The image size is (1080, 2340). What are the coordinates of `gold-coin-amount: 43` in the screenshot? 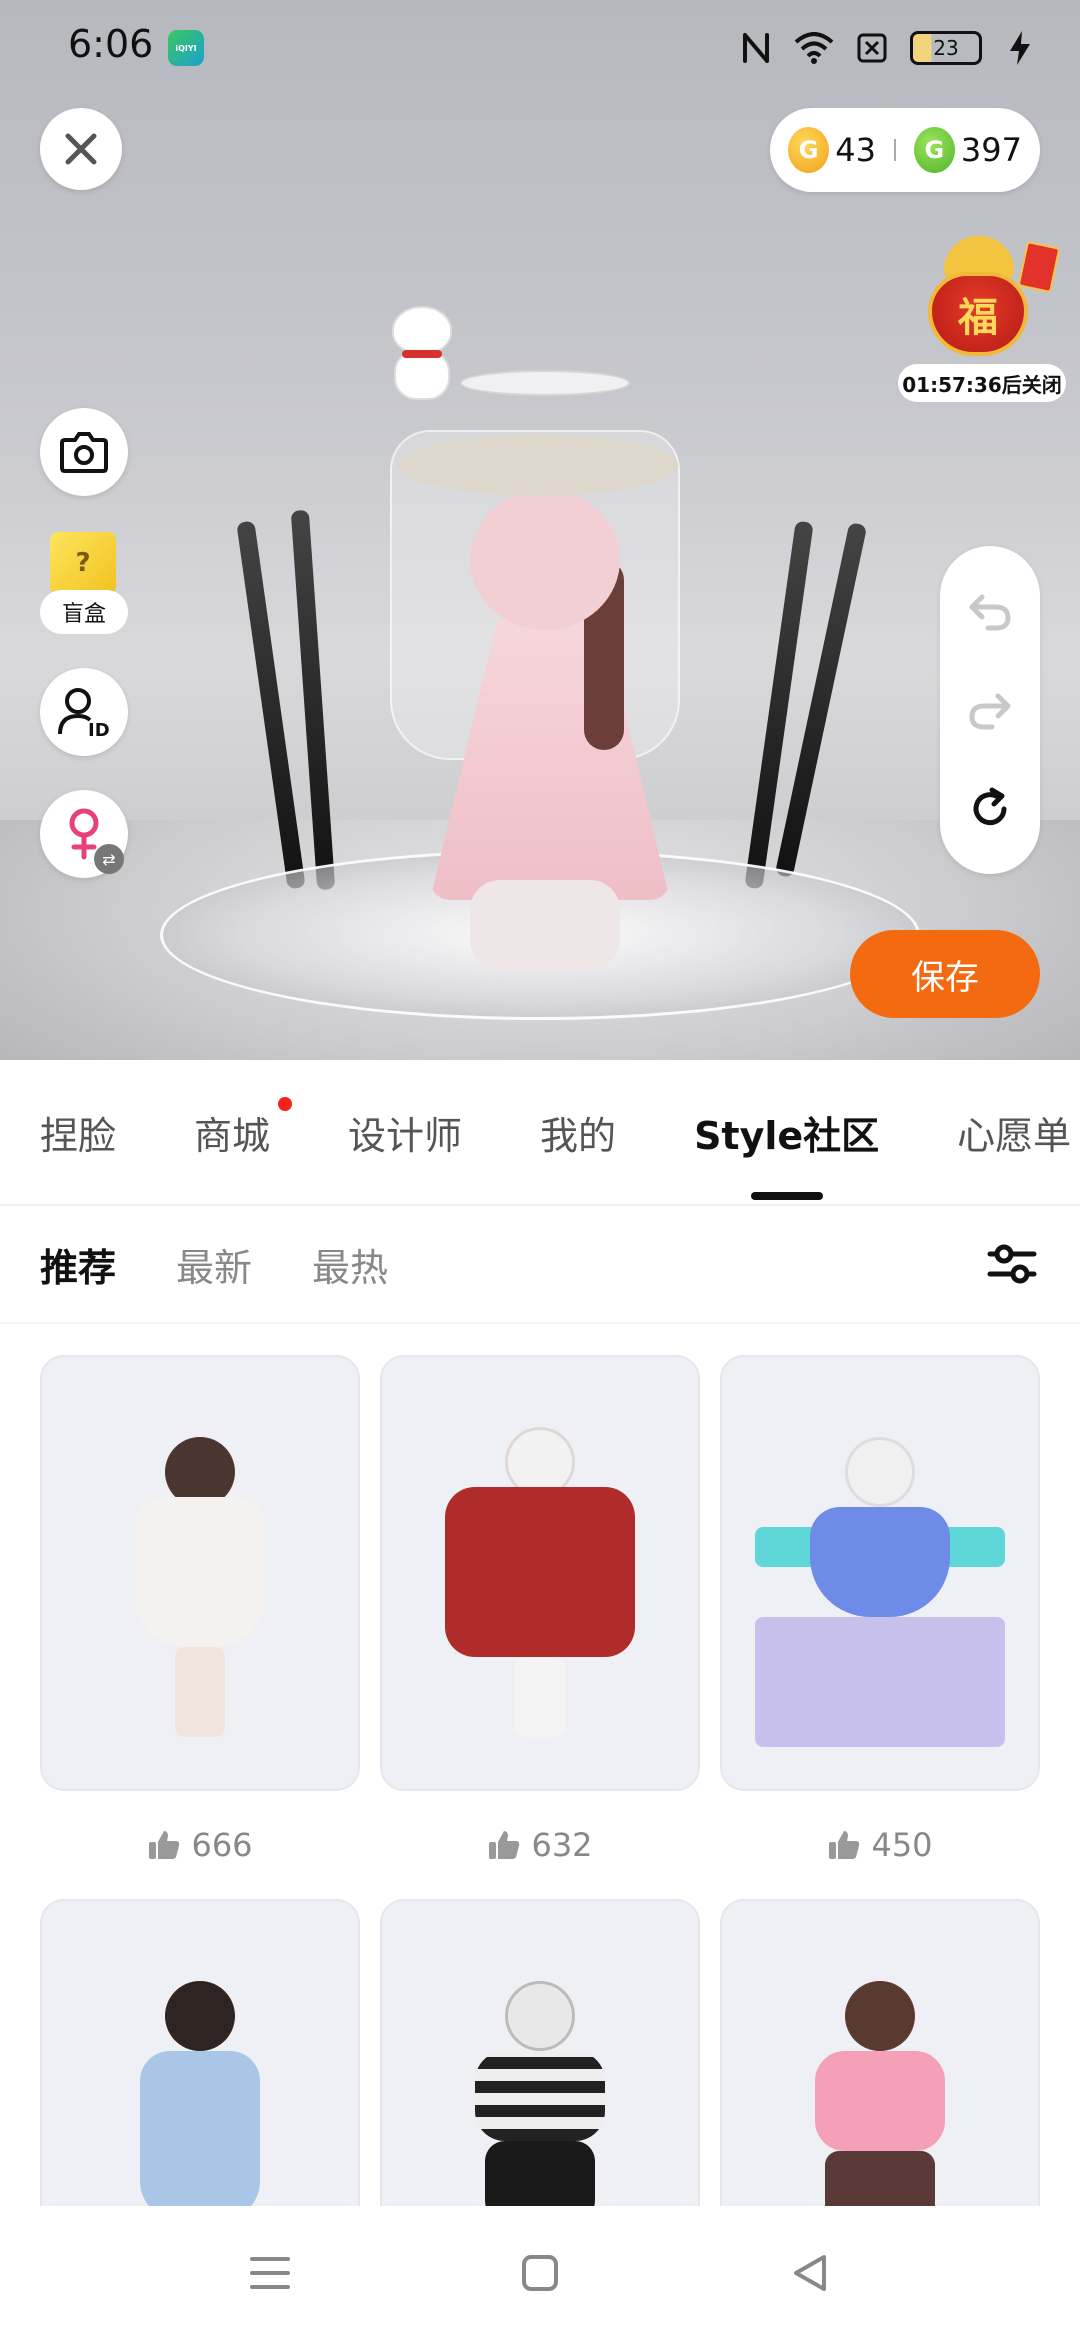 It's located at (855, 150).